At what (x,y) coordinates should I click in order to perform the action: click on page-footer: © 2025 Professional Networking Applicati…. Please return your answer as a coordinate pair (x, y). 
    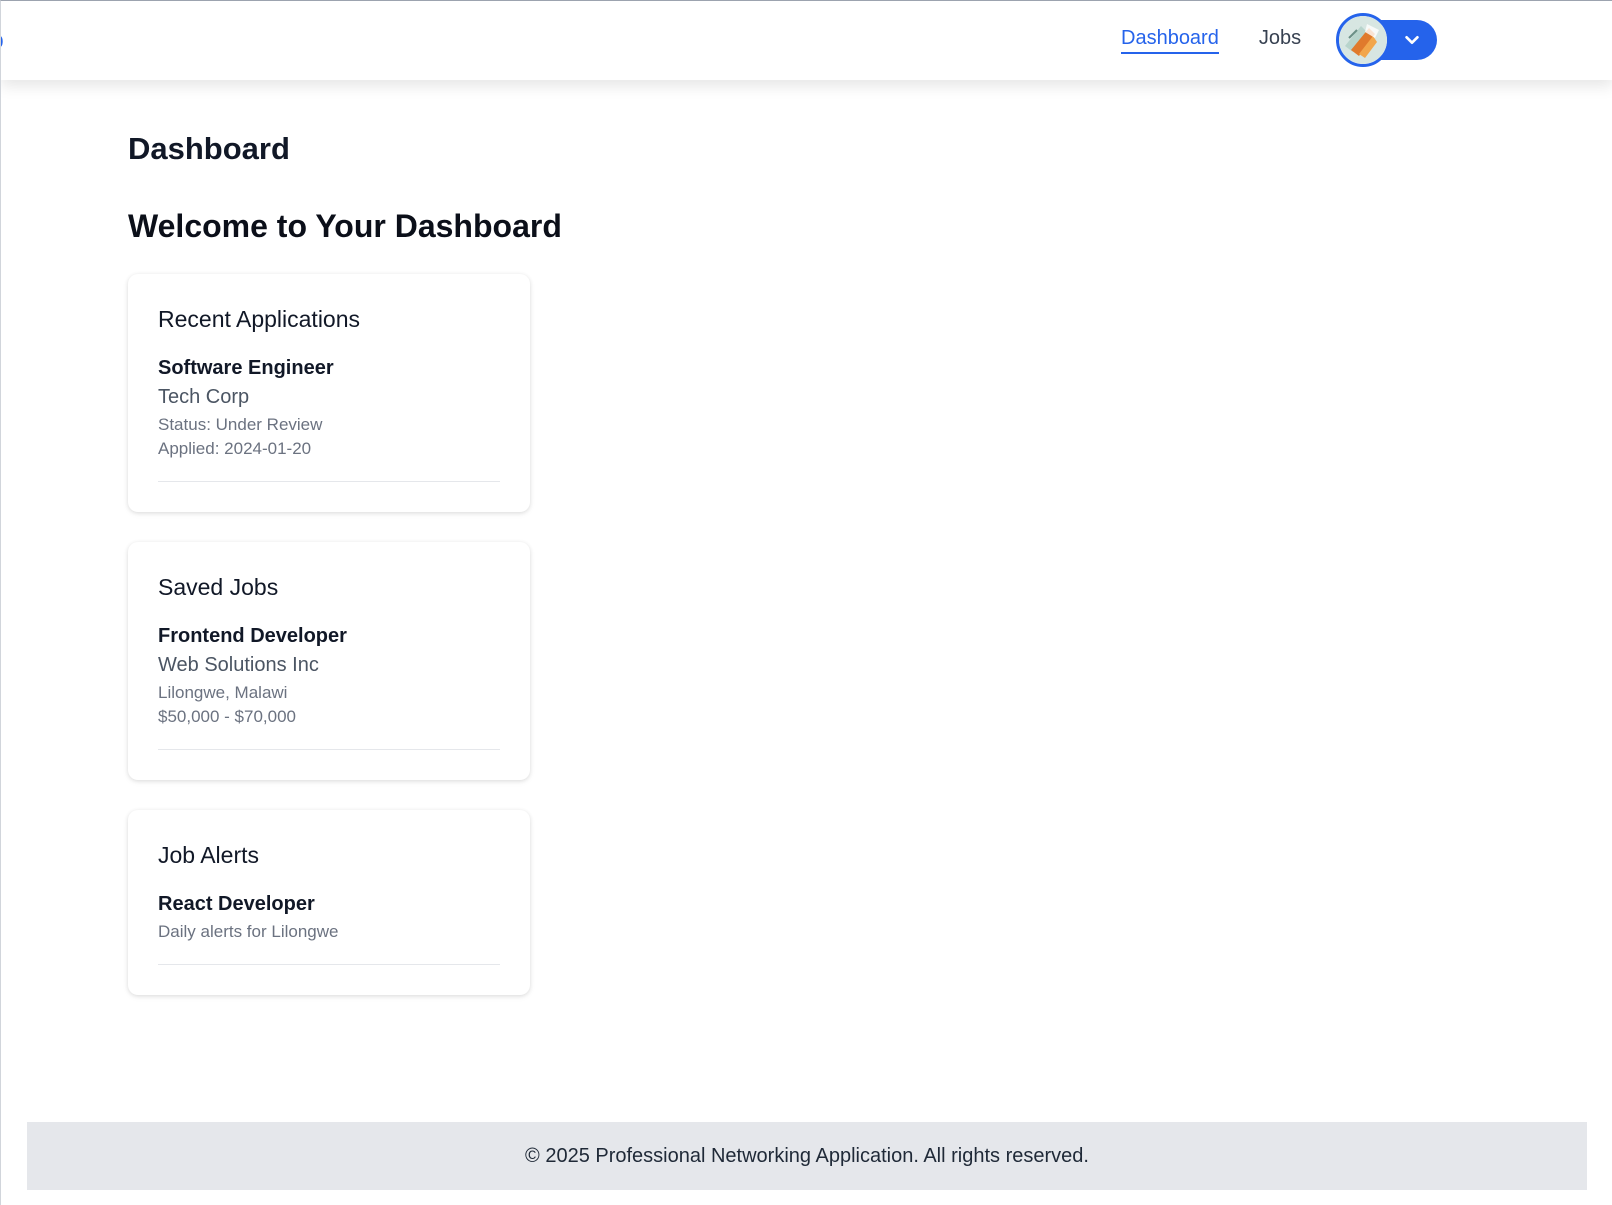
    Looking at the image, I should click on (807, 1156).